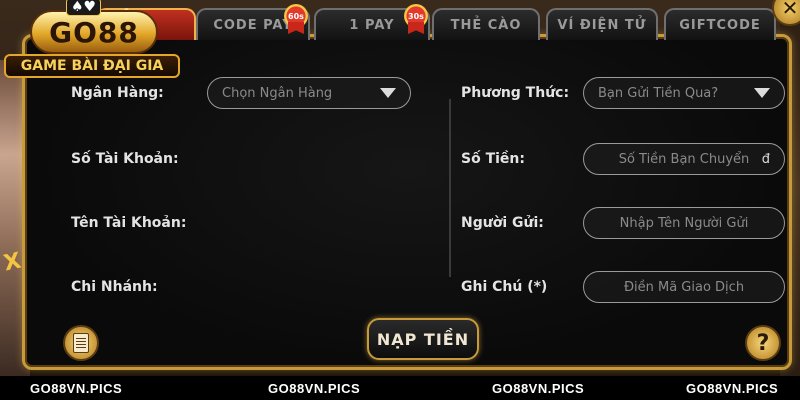 The height and width of the screenshot is (400, 800). What do you see at coordinates (117, 93) in the screenshot?
I see `bank-label: Ngân Hàng:` at bounding box center [117, 93].